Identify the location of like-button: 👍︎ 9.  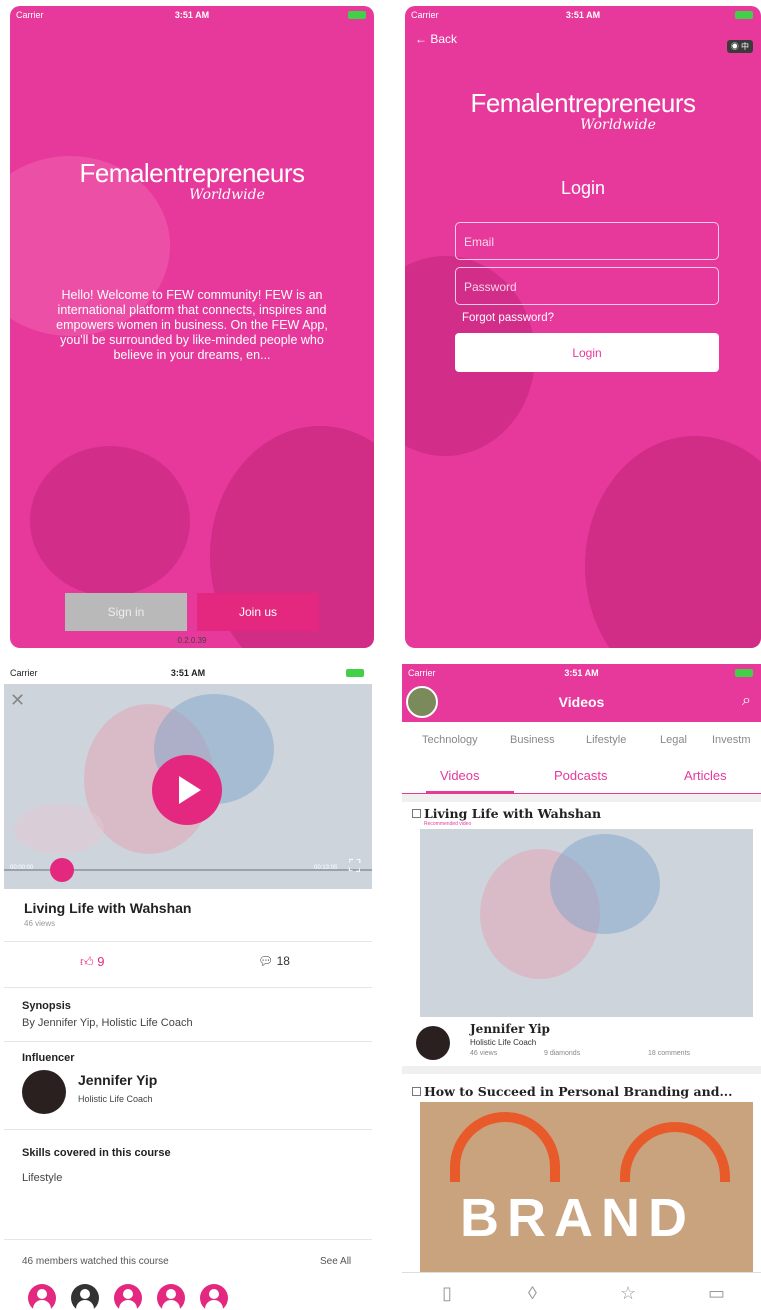
(92, 962).